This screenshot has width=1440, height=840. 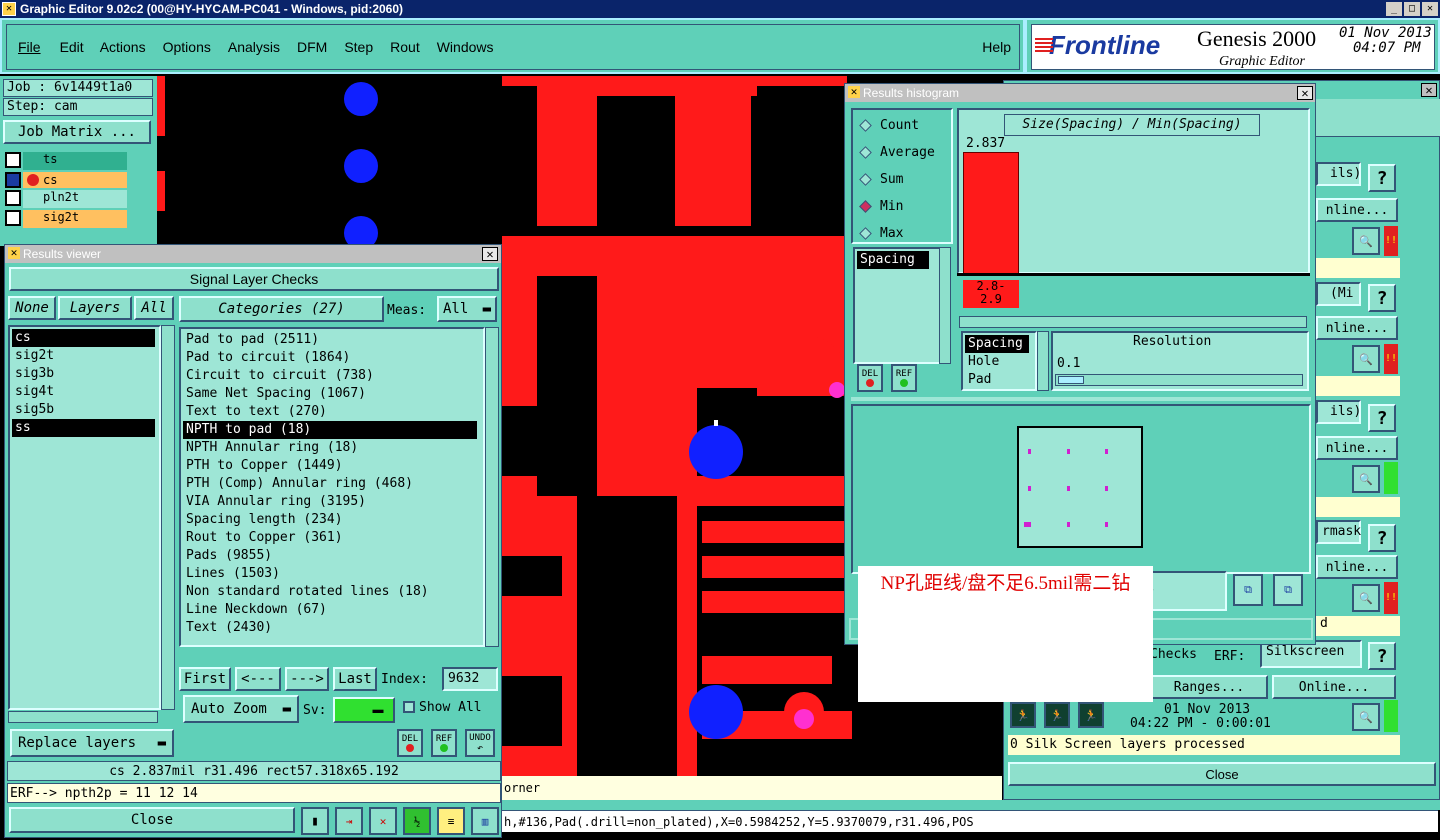 What do you see at coordinates (307, 679) in the screenshot?
I see `next-button: --->` at bounding box center [307, 679].